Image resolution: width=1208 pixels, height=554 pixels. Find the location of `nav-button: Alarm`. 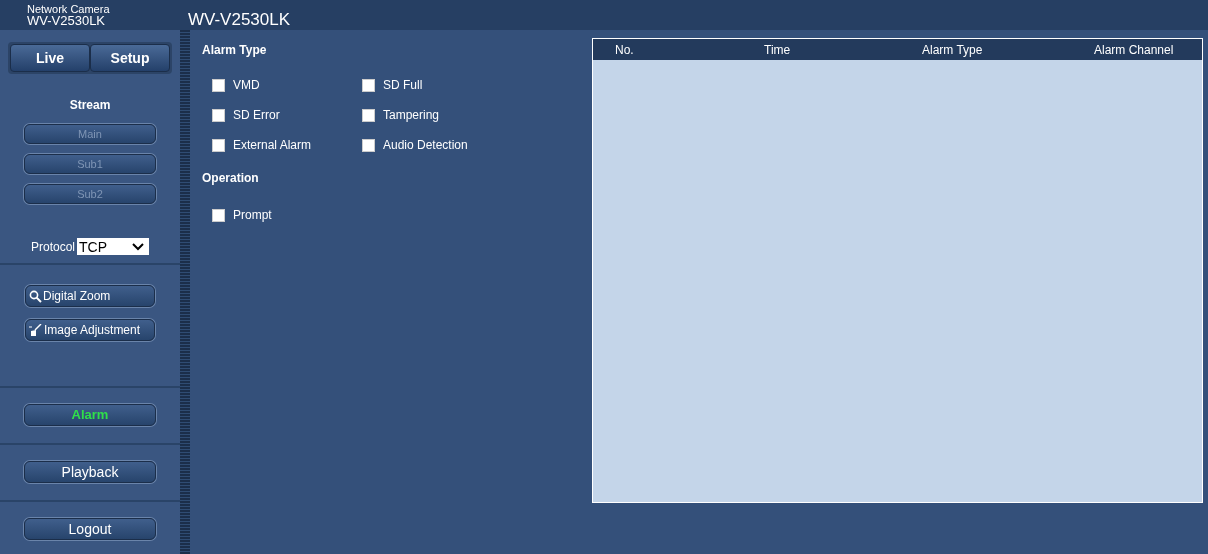

nav-button: Alarm is located at coordinates (90, 414).